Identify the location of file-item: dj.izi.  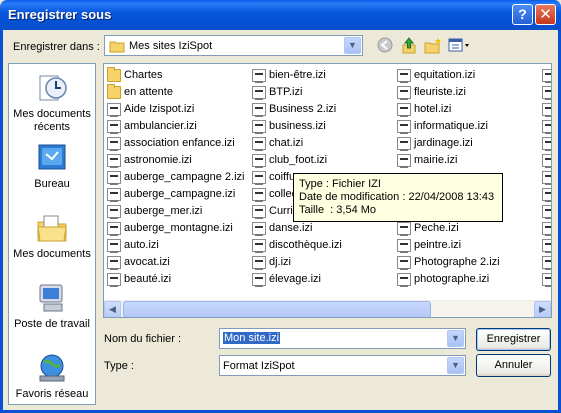
(297, 262).